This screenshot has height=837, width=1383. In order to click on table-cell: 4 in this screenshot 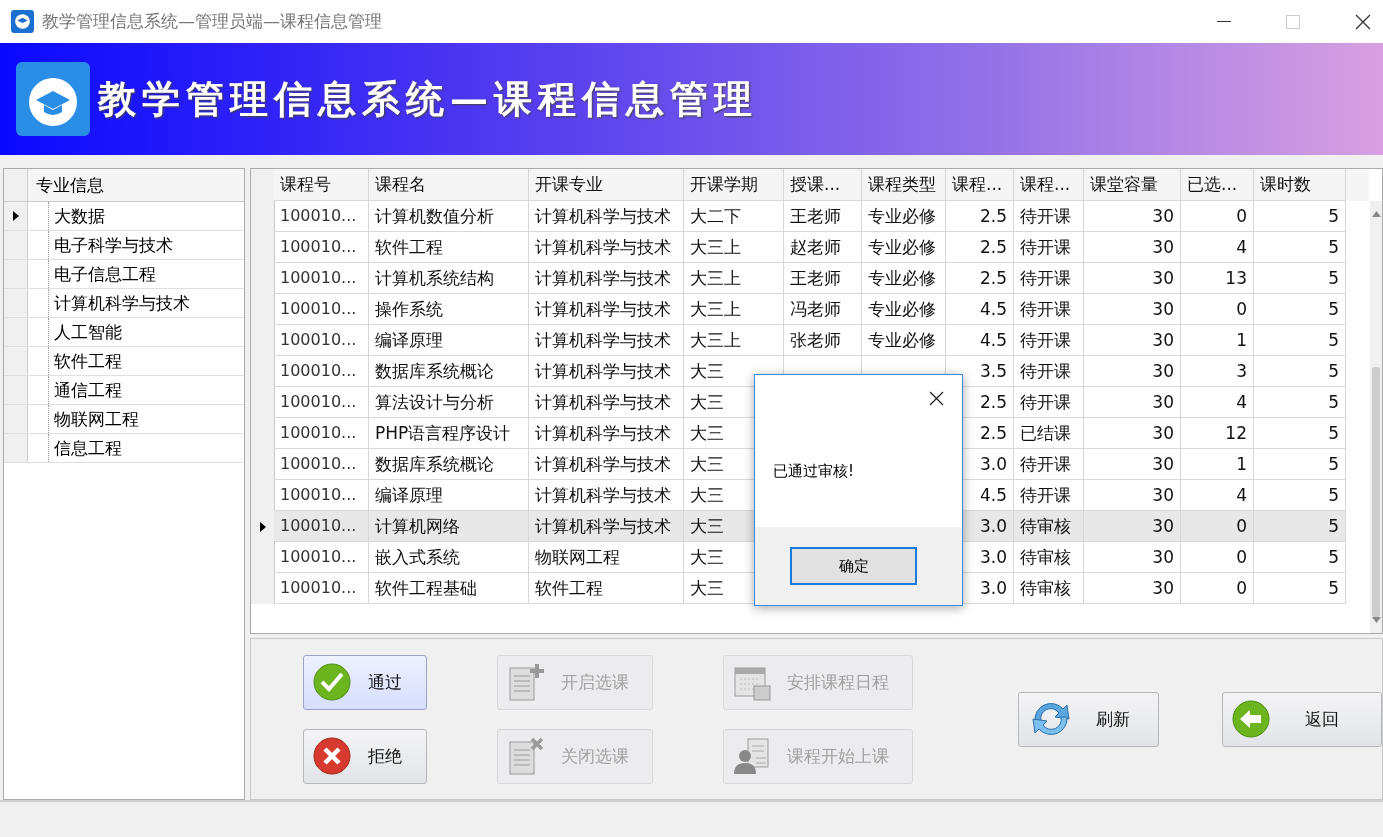, I will do `click(1217, 247)`.